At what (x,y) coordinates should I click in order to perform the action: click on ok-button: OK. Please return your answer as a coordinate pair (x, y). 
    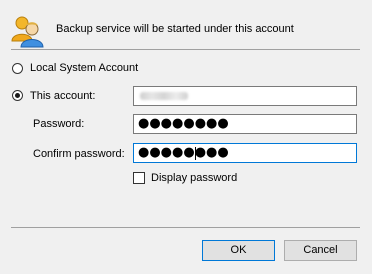
    Looking at the image, I should click on (238, 250).